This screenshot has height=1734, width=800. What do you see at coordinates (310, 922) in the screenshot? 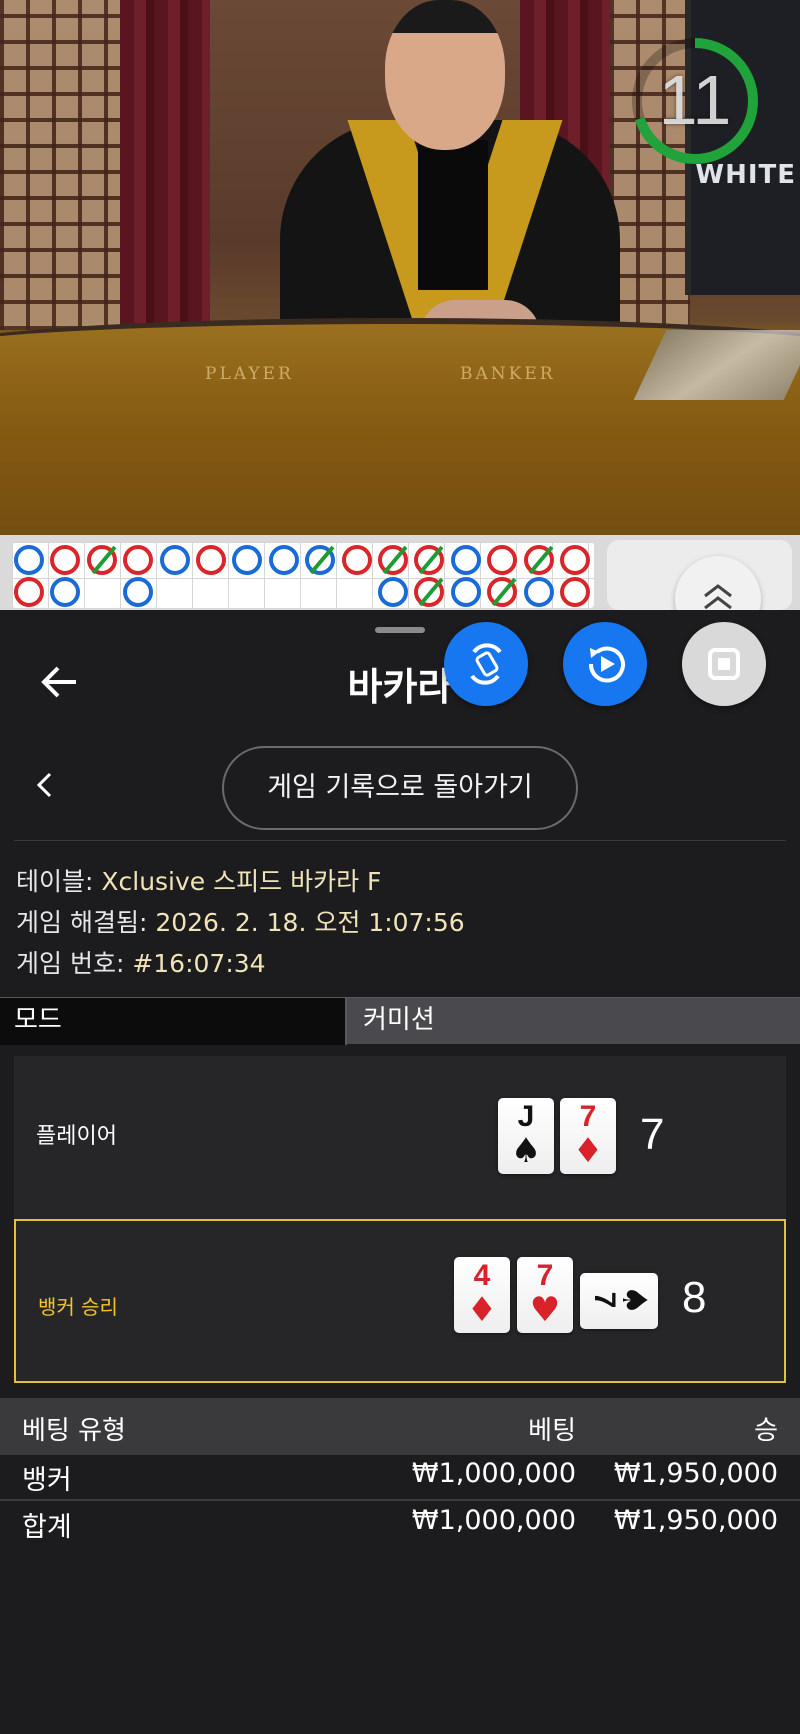
I see `resolved-info-value: 2026. 2. 18. 오전 1:07:56` at bounding box center [310, 922].